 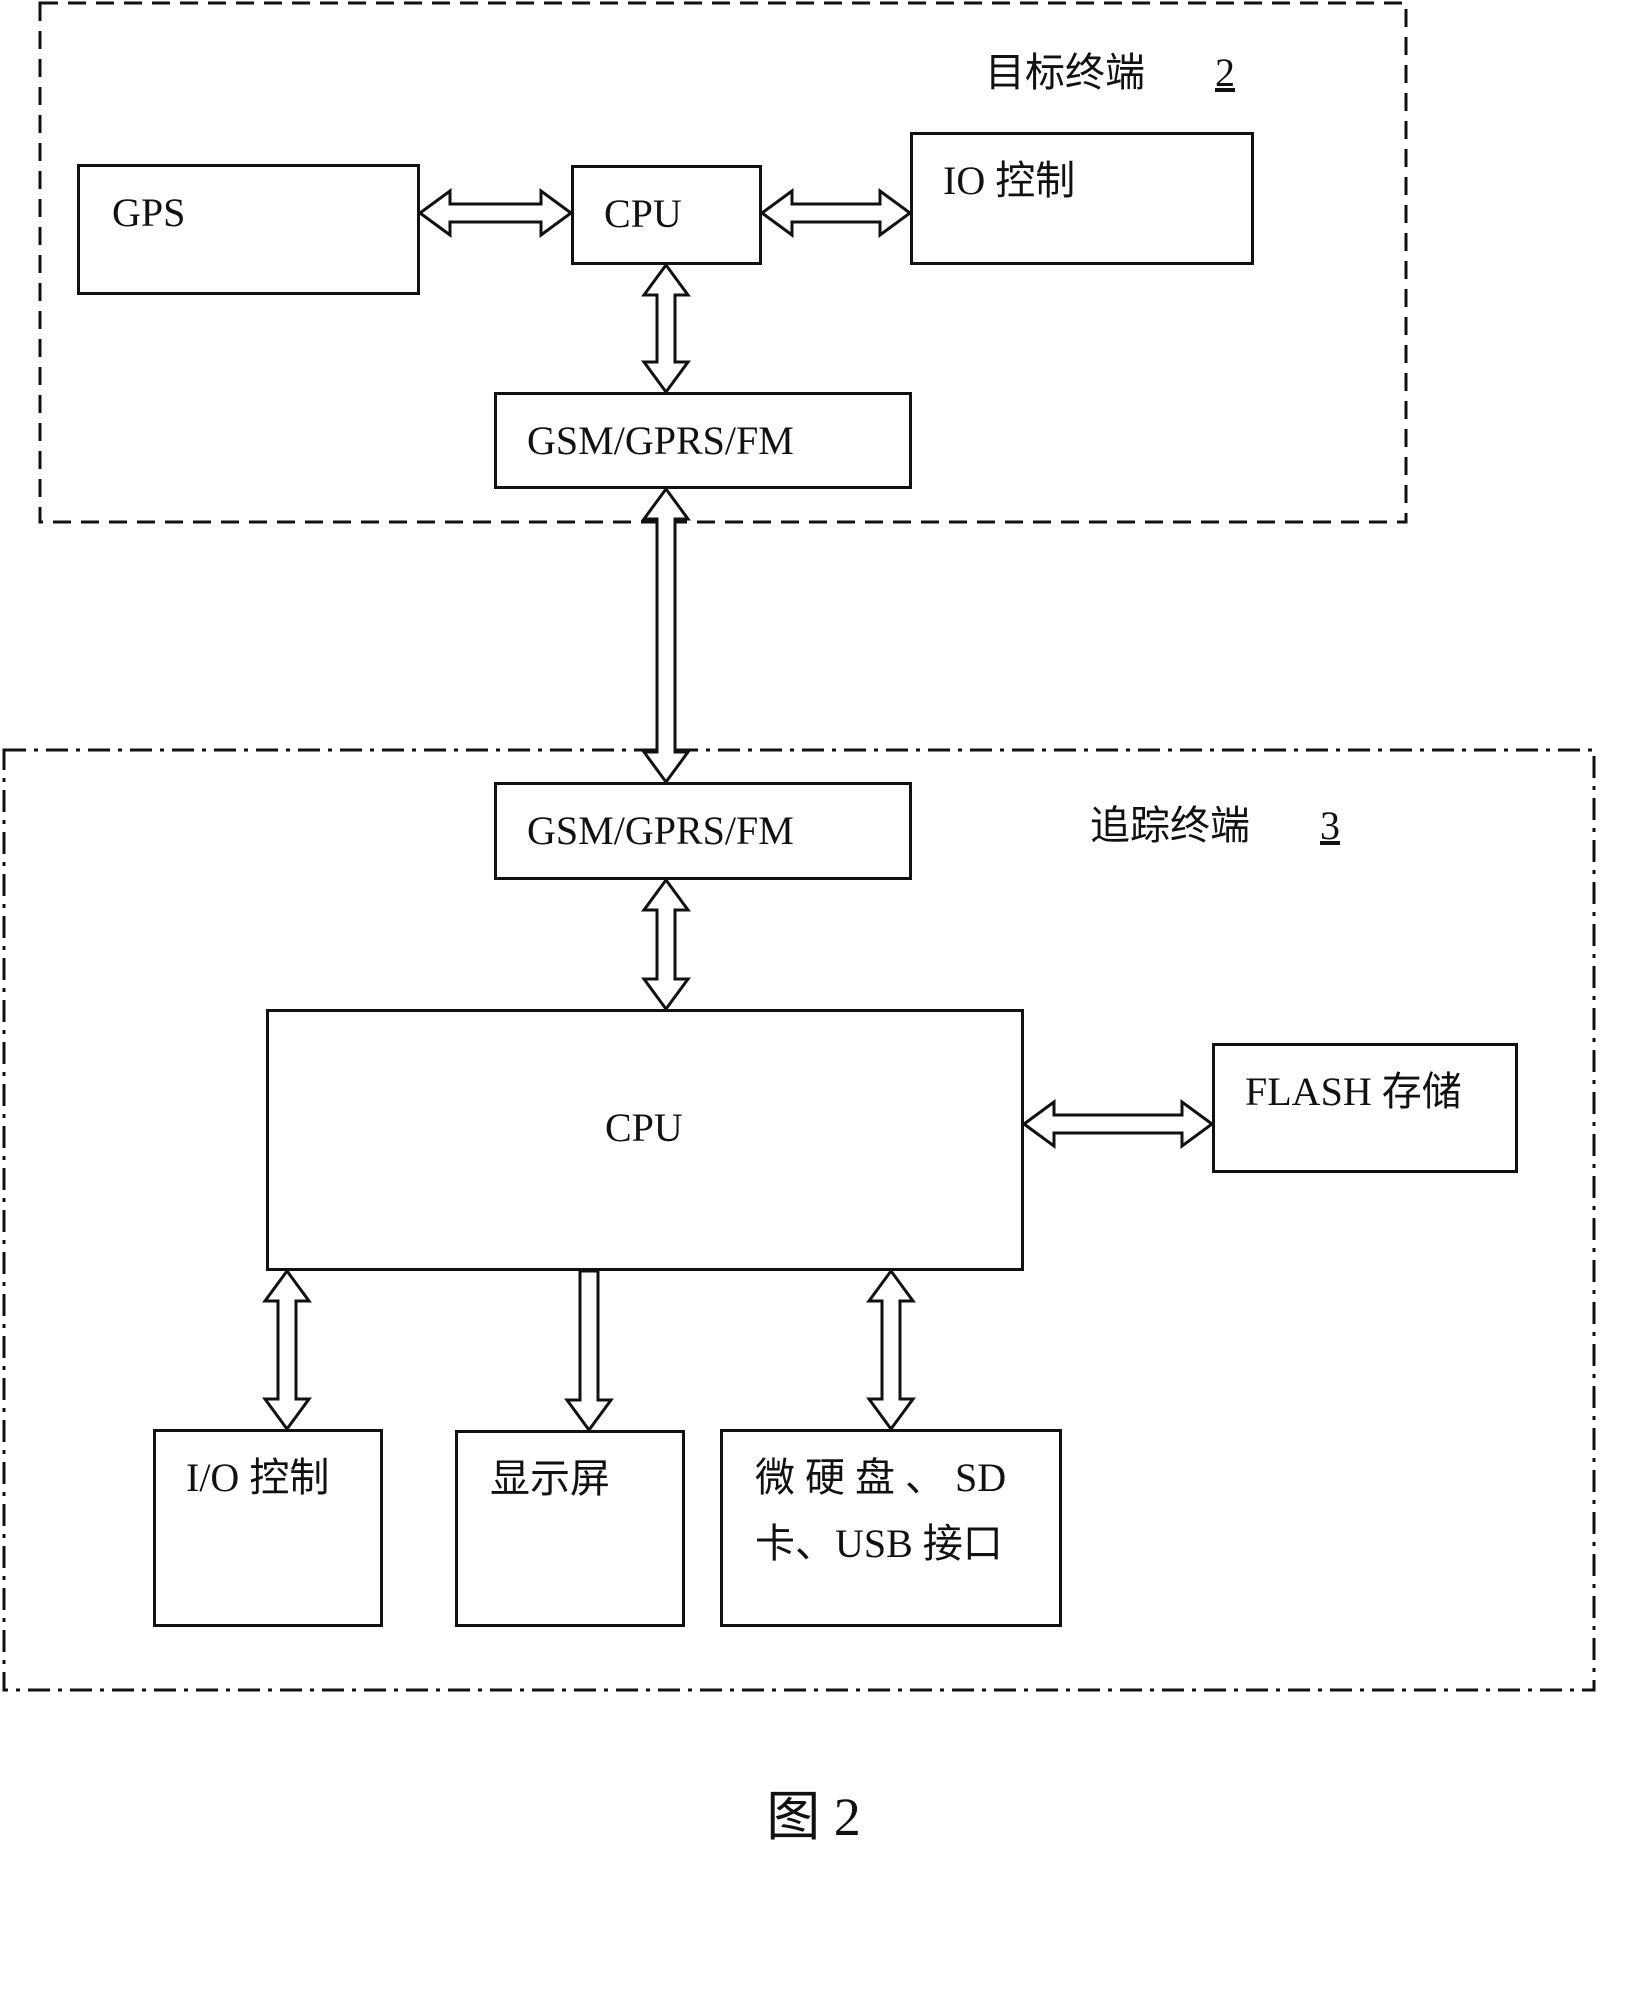 What do you see at coordinates (660, 830) in the screenshot?
I see `tracking-comm-label: GSM/GPRS/FM` at bounding box center [660, 830].